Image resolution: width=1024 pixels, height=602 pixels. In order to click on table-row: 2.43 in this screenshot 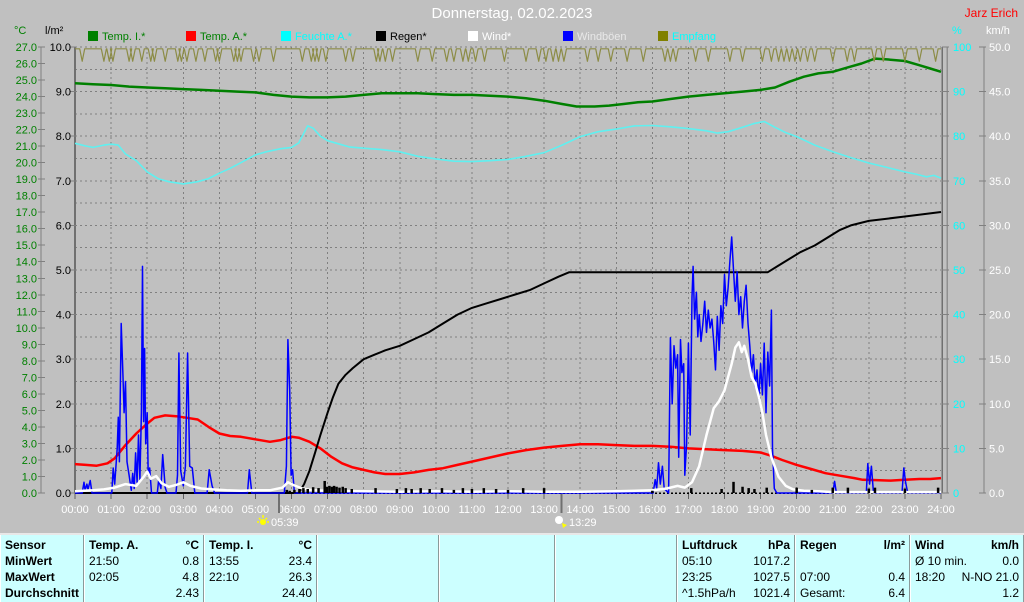, I will do `click(144, 593)`.